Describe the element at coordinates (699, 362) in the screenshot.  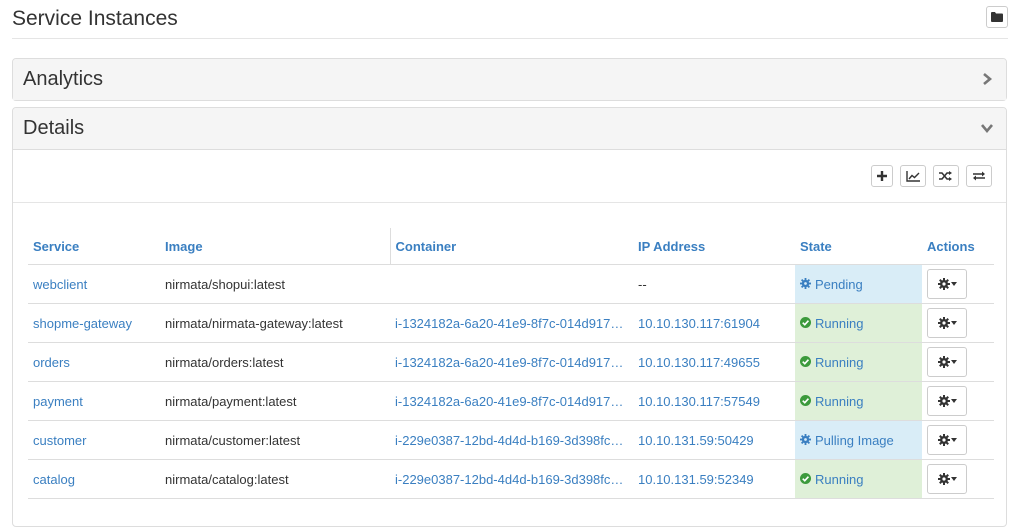
I see `ip-address: 10.10.130.117:49655` at that location.